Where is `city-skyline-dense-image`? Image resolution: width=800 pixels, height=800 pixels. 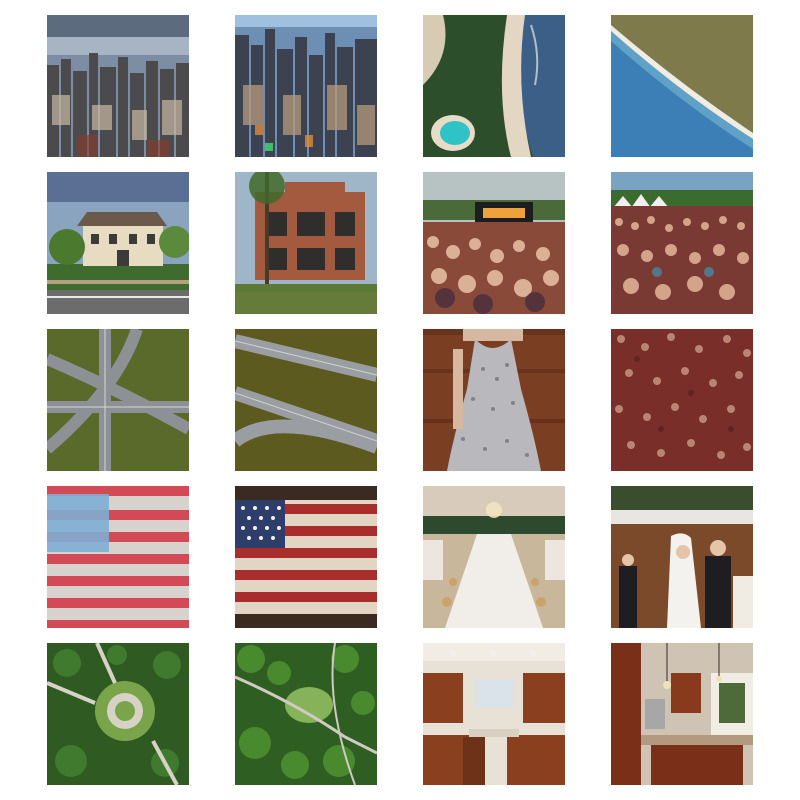 city-skyline-dense-image is located at coordinates (306, 86).